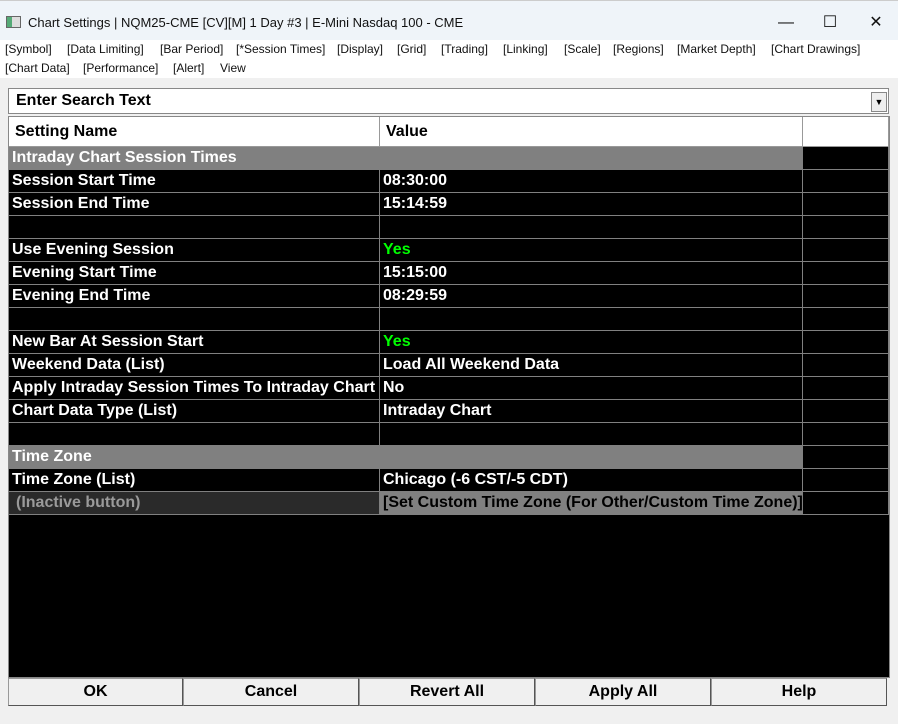  What do you see at coordinates (95, 692) in the screenshot?
I see `ok-button: OK` at bounding box center [95, 692].